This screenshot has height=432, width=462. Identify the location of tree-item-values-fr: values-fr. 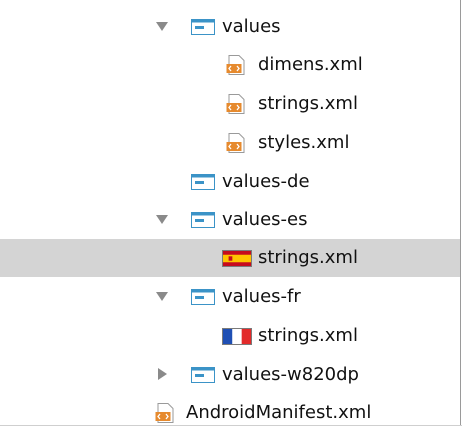
(230, 297).